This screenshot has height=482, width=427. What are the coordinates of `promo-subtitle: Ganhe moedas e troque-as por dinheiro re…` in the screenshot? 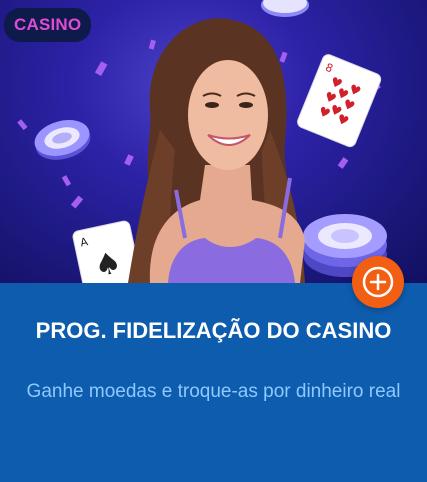 It's located at (213, 391).